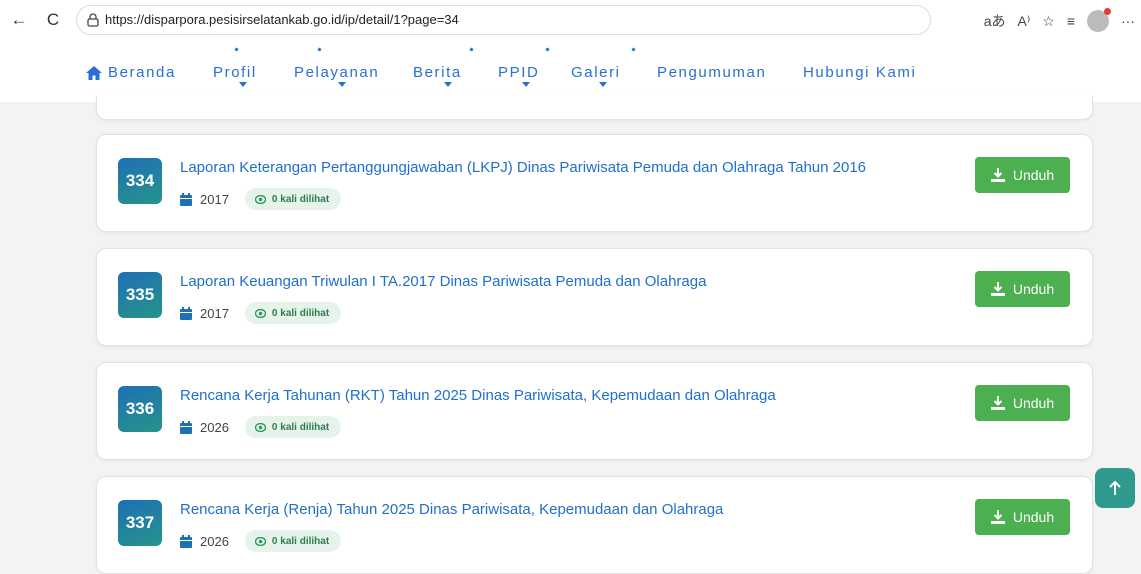  Describe the element at coordinates (142, 72) in the screenshot. I see `nav-beranda: Beranda` at that location.